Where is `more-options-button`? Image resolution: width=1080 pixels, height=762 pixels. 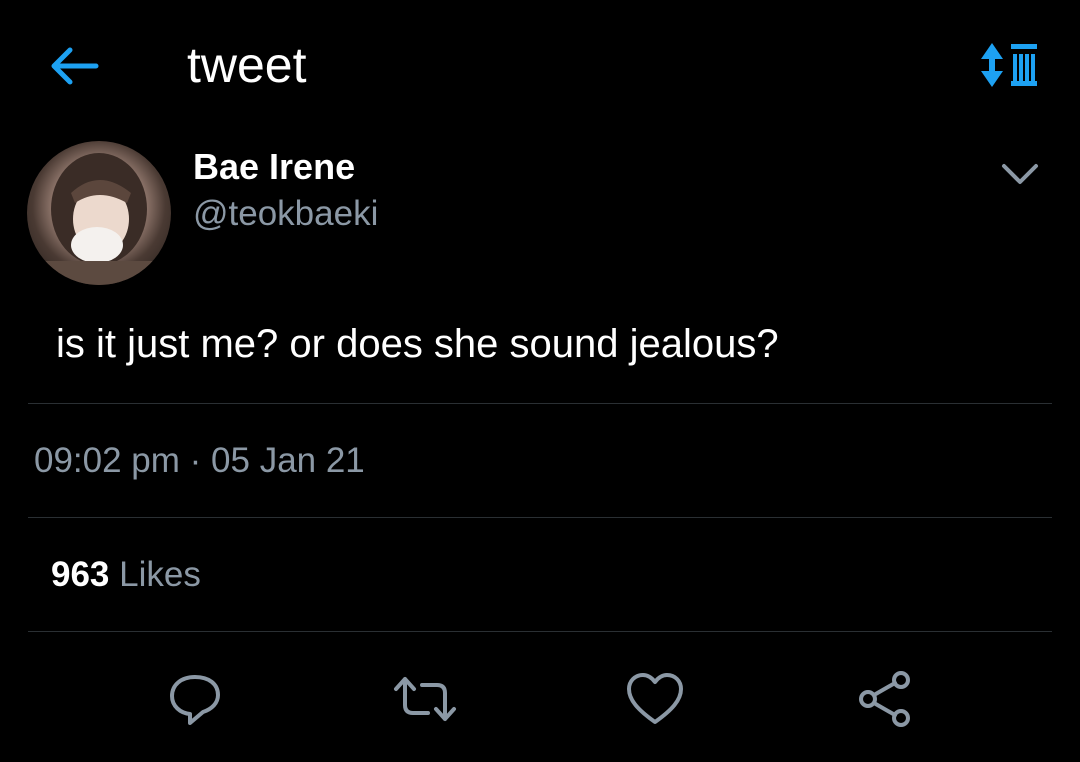 more-options-button is located at coordinates (1020, 174).